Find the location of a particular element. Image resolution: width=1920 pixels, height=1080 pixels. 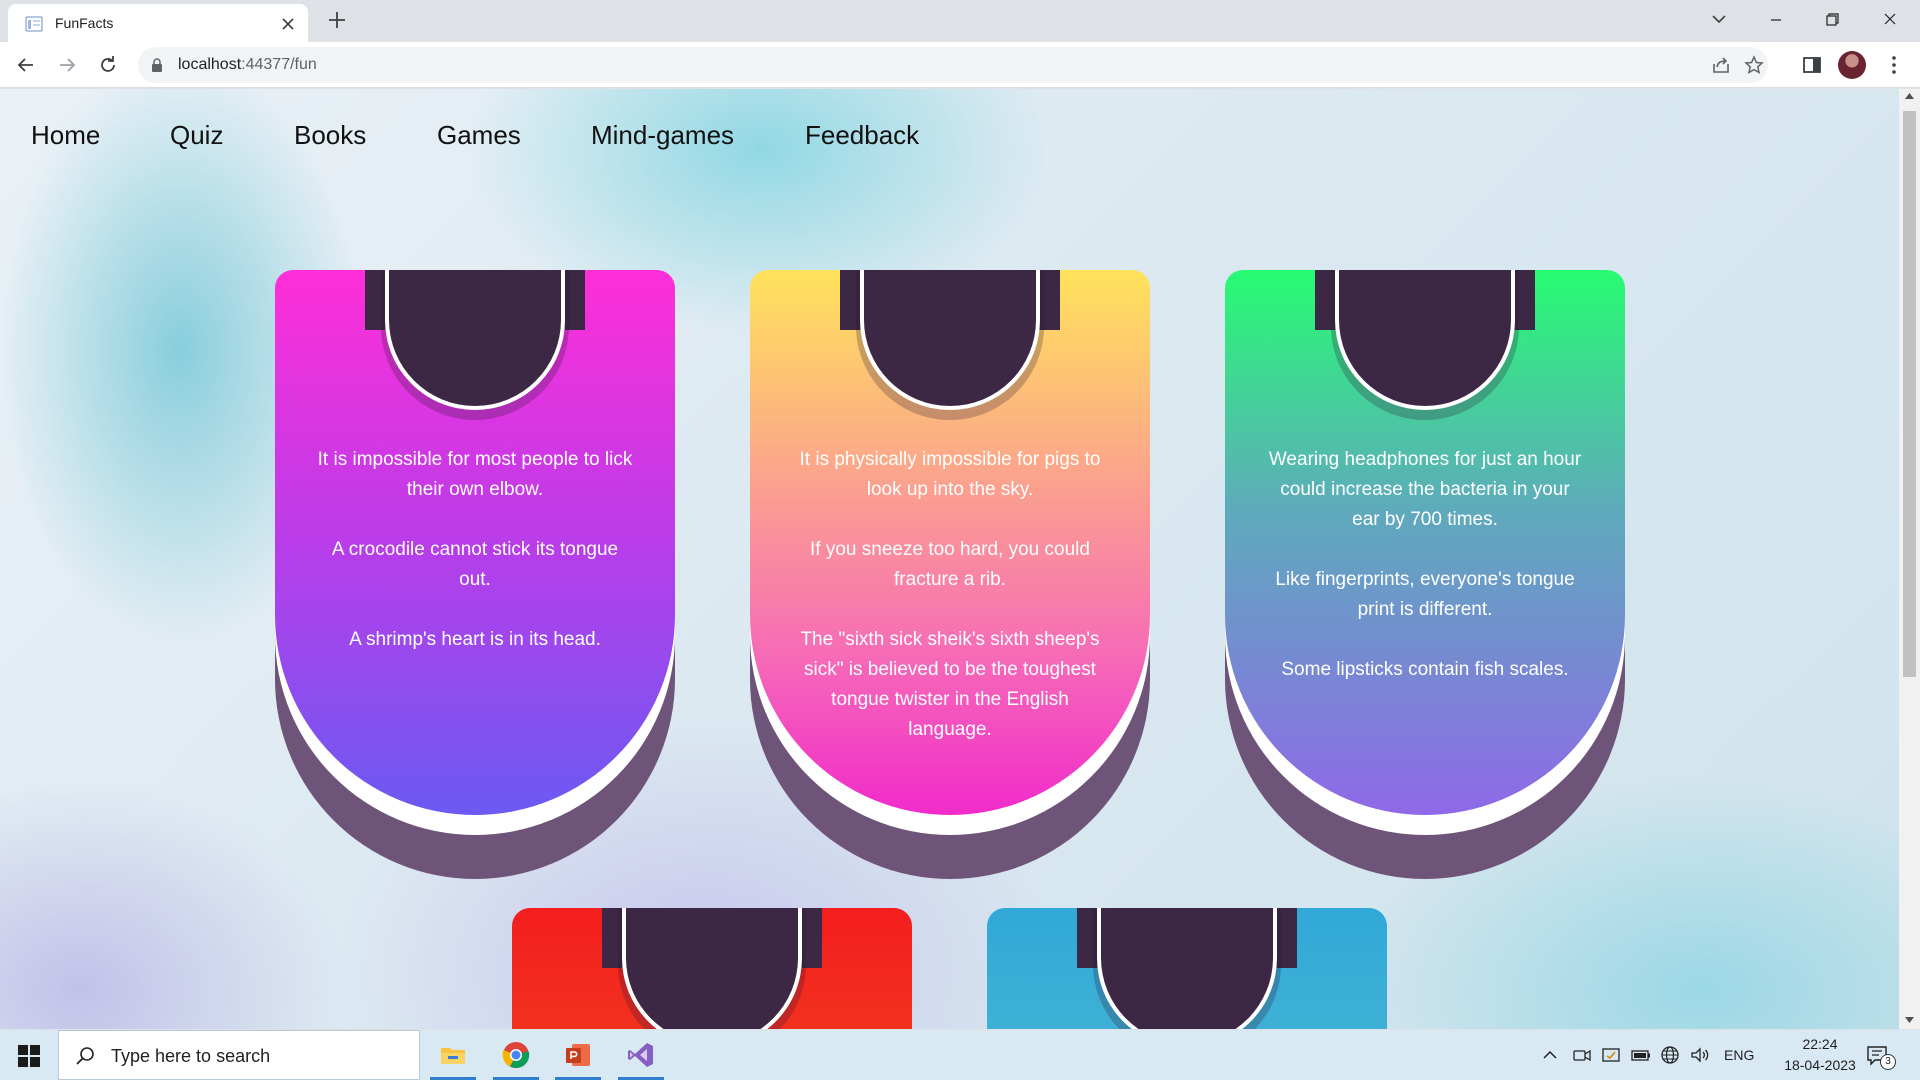

kebab-menu-icon is located at coordinates (1894, 65).